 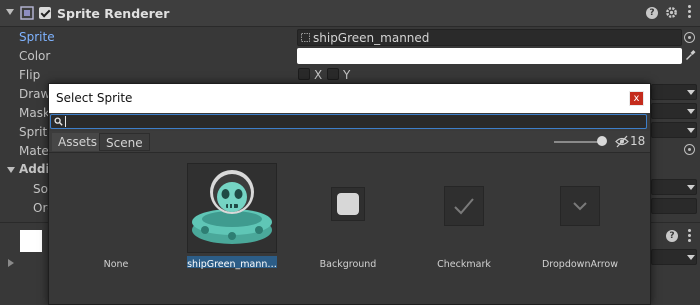 I want to click on item-label-background: Background, so click(x=348, y=264).